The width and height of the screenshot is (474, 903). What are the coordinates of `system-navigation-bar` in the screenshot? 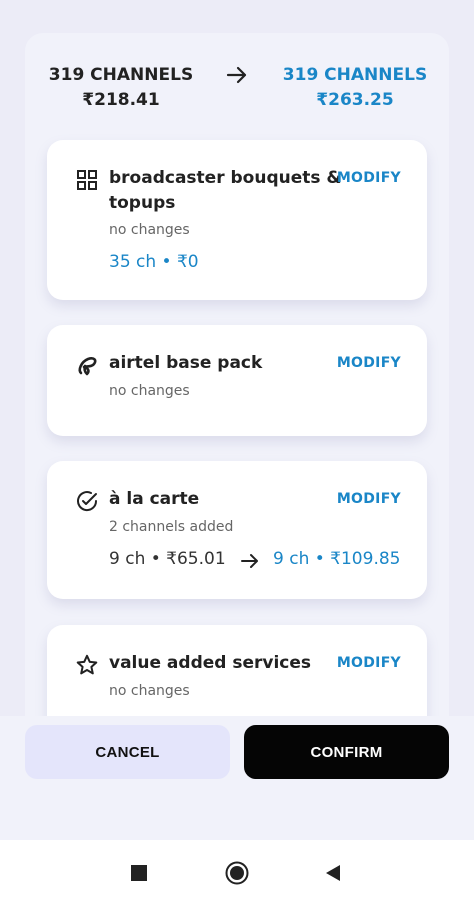 It's located at (237, 871).